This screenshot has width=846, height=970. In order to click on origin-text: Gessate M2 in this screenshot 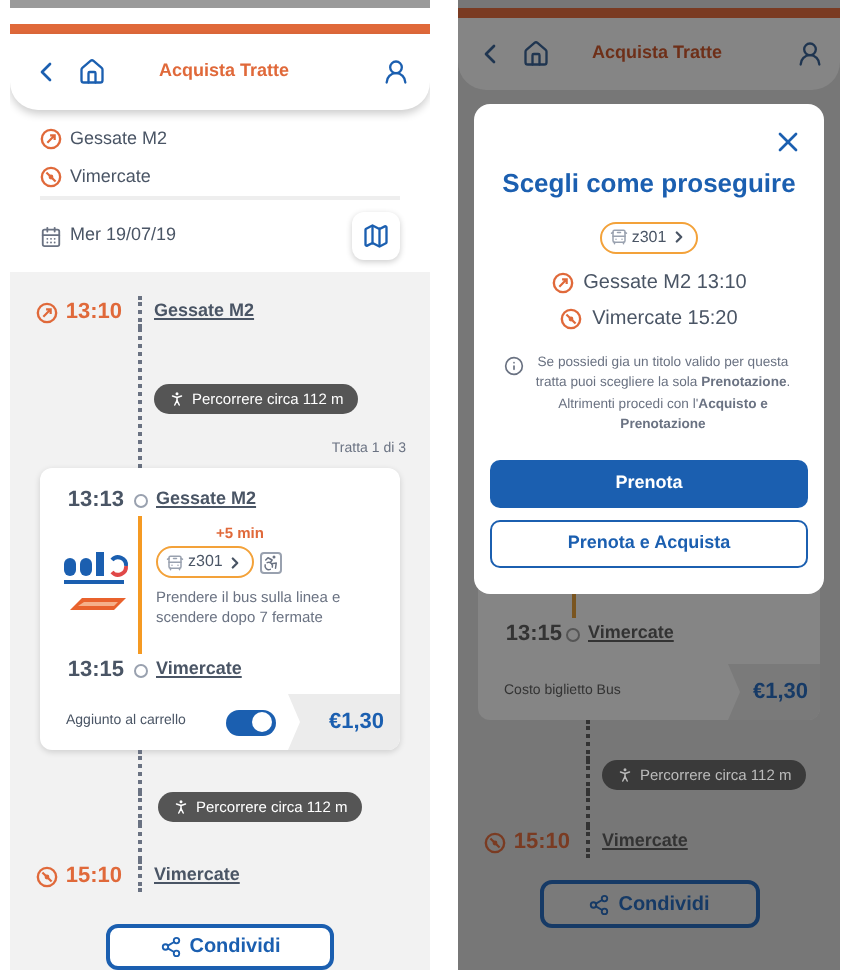, I will do `click(119, 138)`.